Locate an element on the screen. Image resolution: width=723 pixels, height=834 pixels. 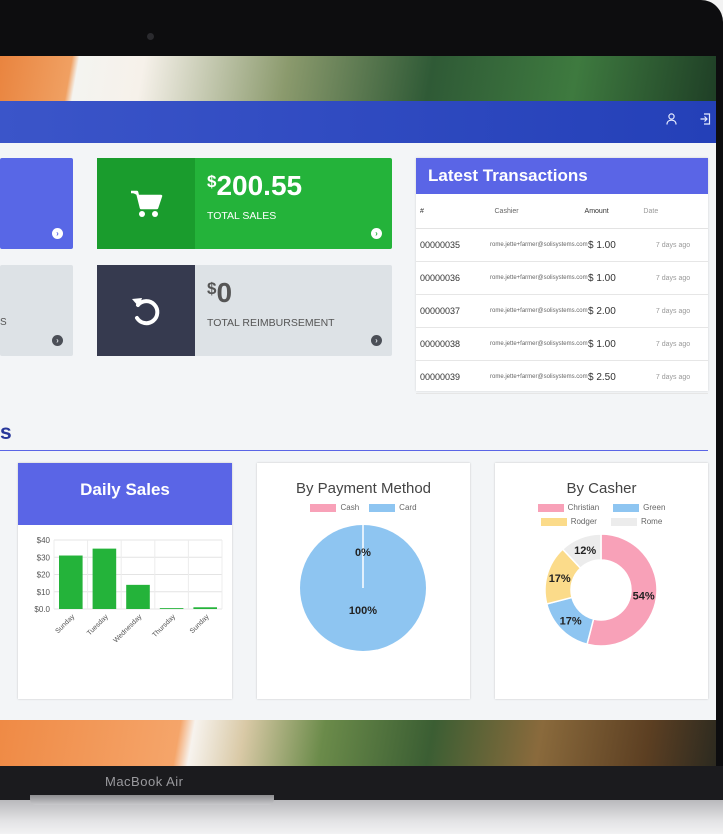
donut-label-rodger: 17% is located at coordinates (560, 579).